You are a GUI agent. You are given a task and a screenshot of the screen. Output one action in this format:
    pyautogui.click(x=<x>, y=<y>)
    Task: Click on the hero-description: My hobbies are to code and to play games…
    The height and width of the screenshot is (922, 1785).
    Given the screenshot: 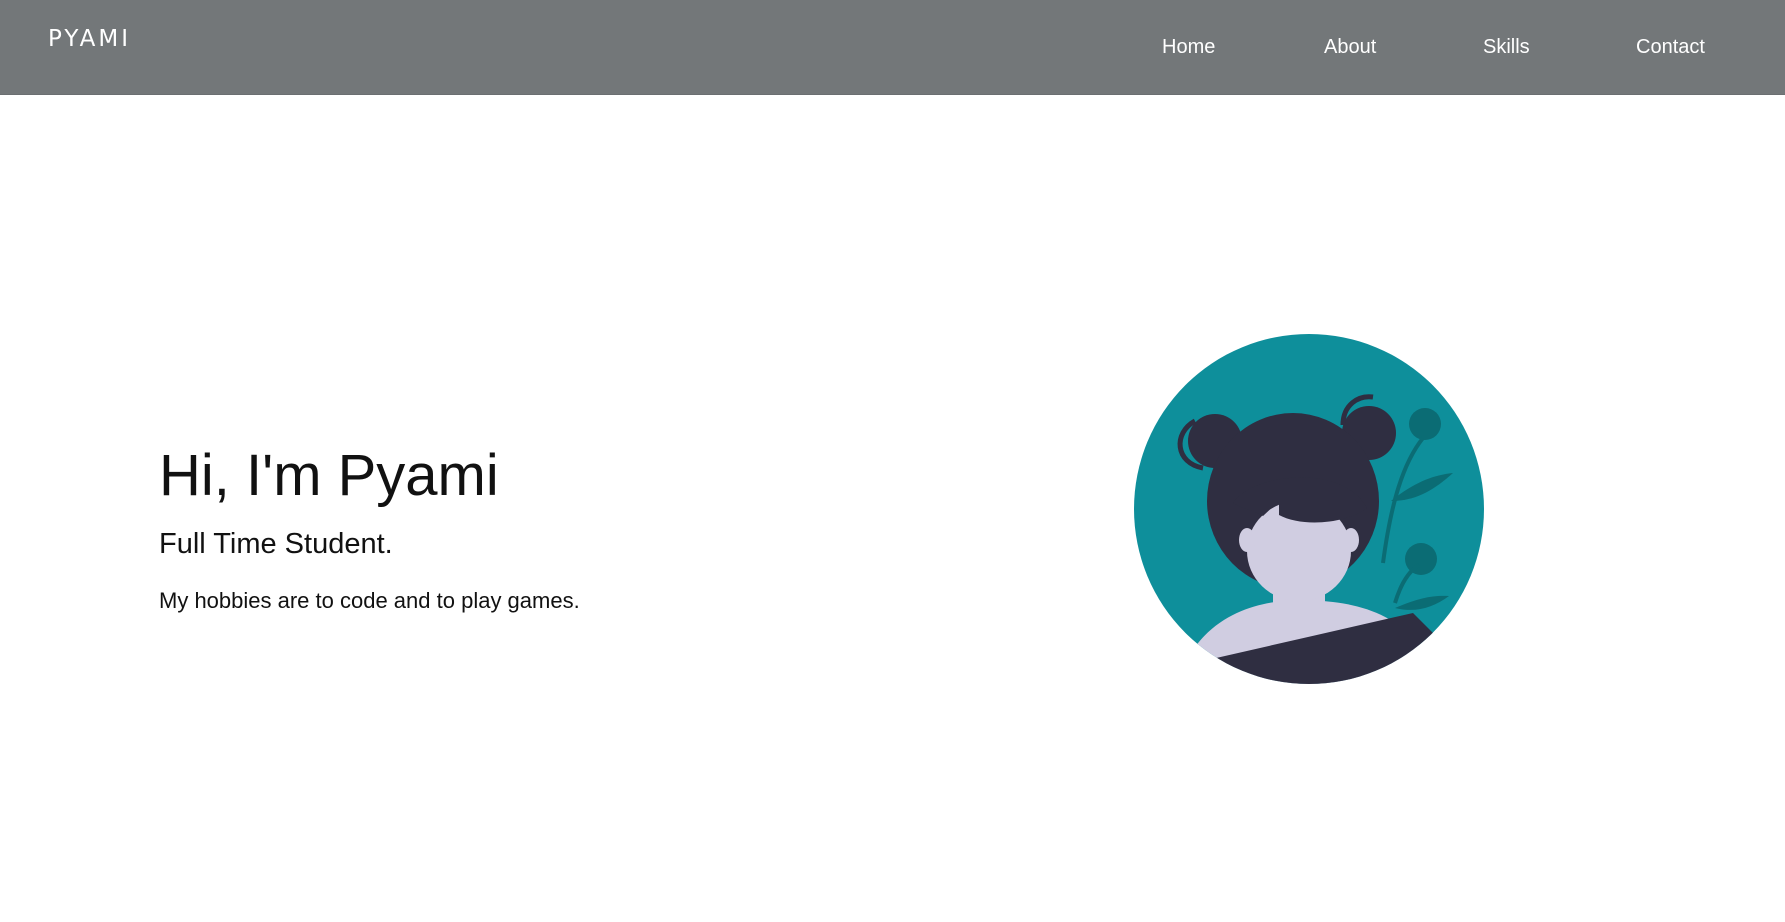 What is the action you would take?
    pyautogui.click(x=369, y=600)
    